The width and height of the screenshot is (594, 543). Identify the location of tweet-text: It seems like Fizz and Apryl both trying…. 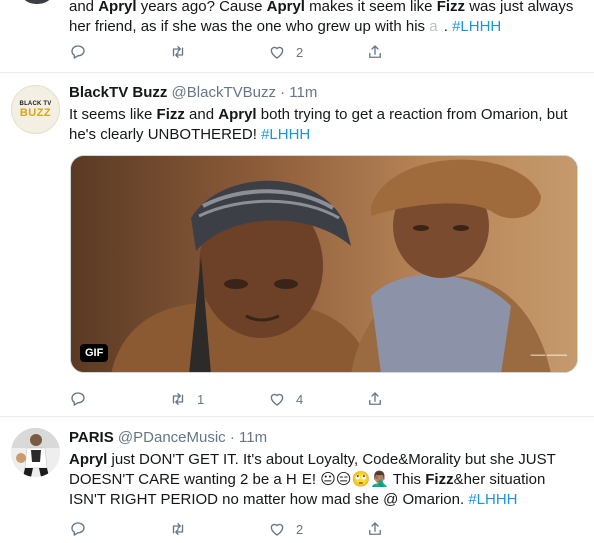
(324, 125).